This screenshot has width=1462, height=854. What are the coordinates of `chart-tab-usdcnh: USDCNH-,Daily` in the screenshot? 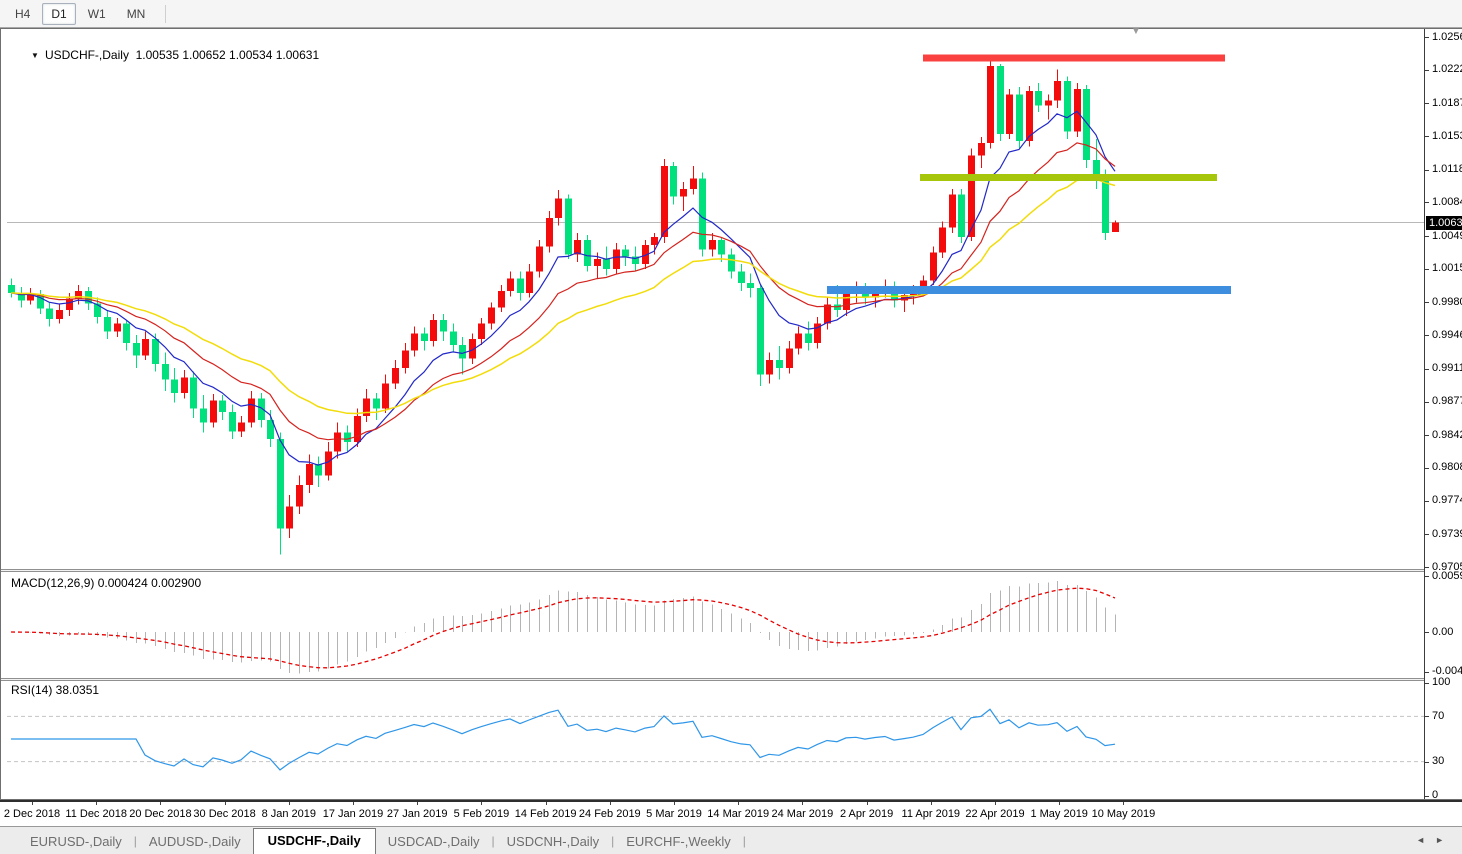 It's located at (553, 842).